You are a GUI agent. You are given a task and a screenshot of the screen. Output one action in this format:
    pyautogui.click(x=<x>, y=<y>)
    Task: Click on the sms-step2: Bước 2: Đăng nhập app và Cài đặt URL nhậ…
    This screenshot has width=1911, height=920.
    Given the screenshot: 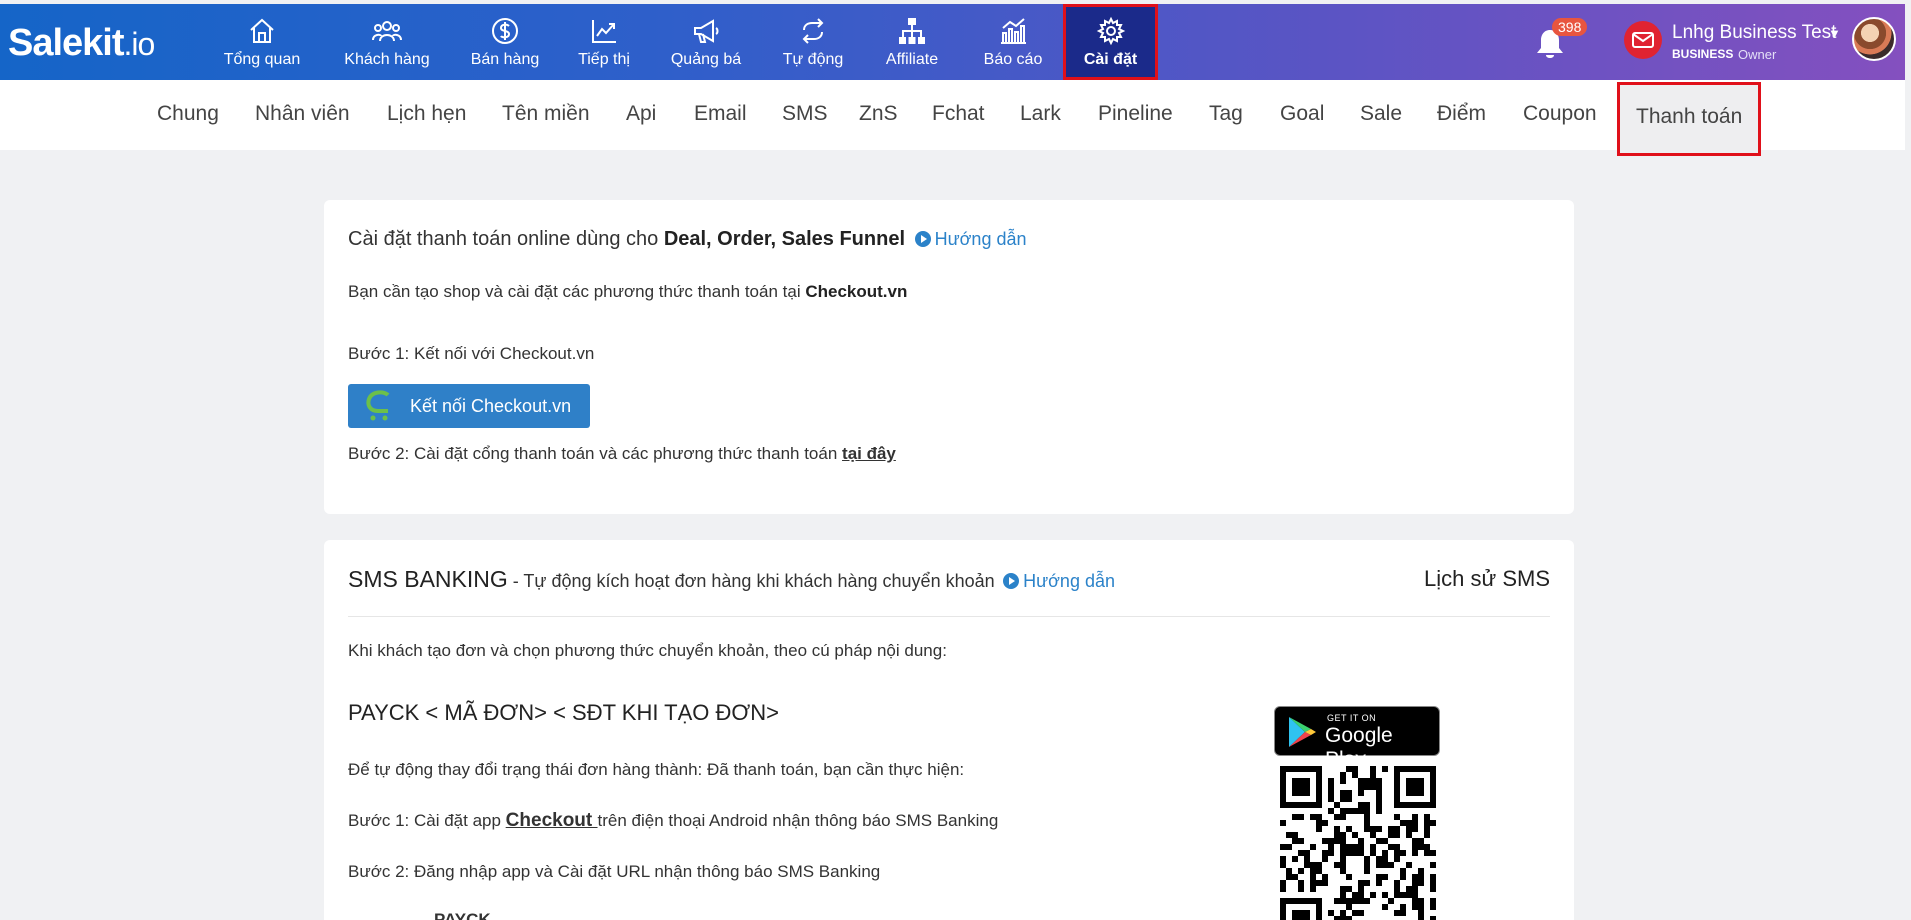 What is the action you would take?
    pyautogui.click(x=614, y=871)
    